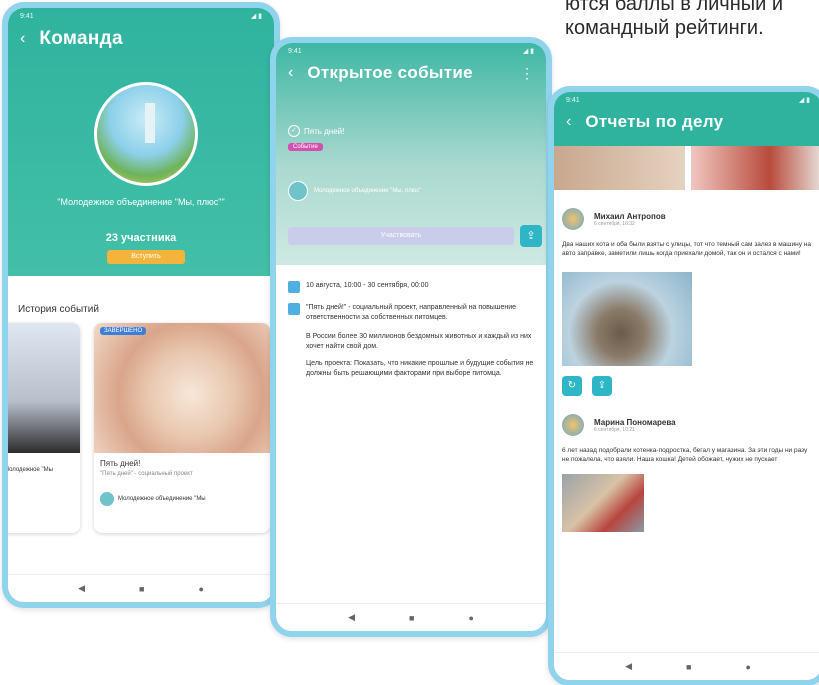 Image resolution: width=819 pixels, height=685 pixels. Describe the element at coordinates (123, 331) in the screenshot. I see `status-badge: ЗАВЕРШЕНО` at that location.